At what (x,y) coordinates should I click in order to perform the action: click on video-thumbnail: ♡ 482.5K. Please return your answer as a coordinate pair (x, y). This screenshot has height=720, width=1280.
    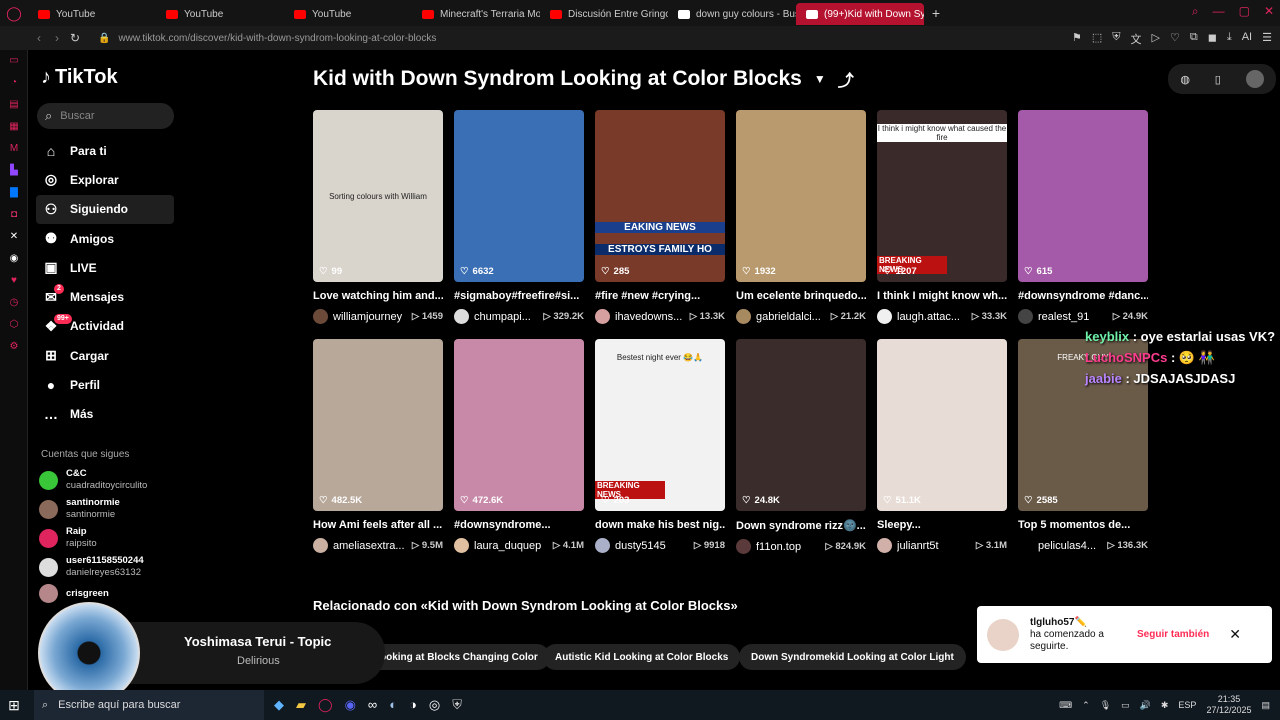
    Looking at the image, I should click on (378, 425).